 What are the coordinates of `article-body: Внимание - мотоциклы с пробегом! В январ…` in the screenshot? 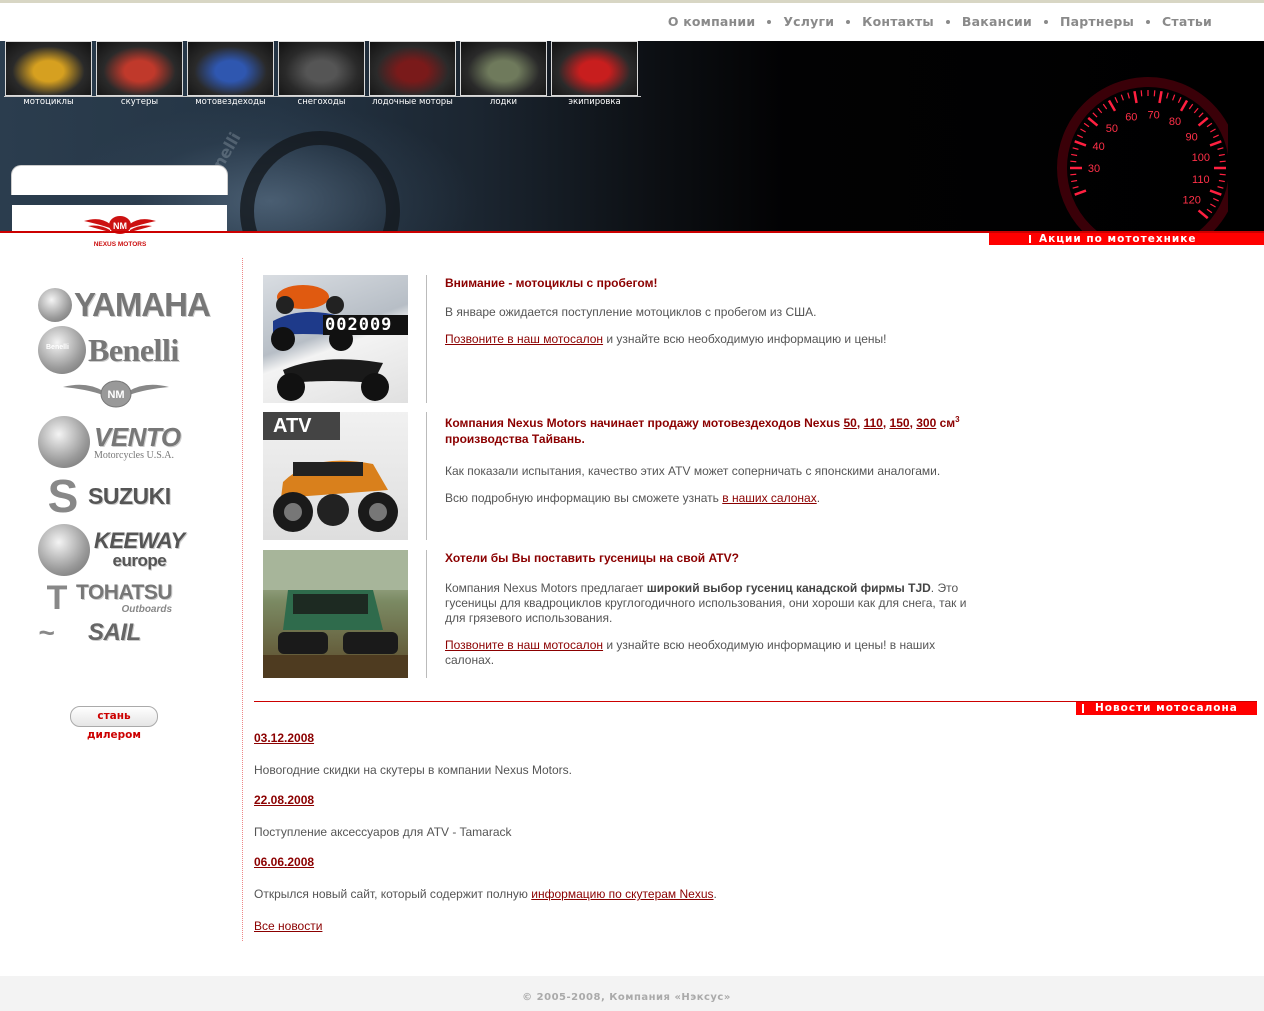 It's located at (715, 311).